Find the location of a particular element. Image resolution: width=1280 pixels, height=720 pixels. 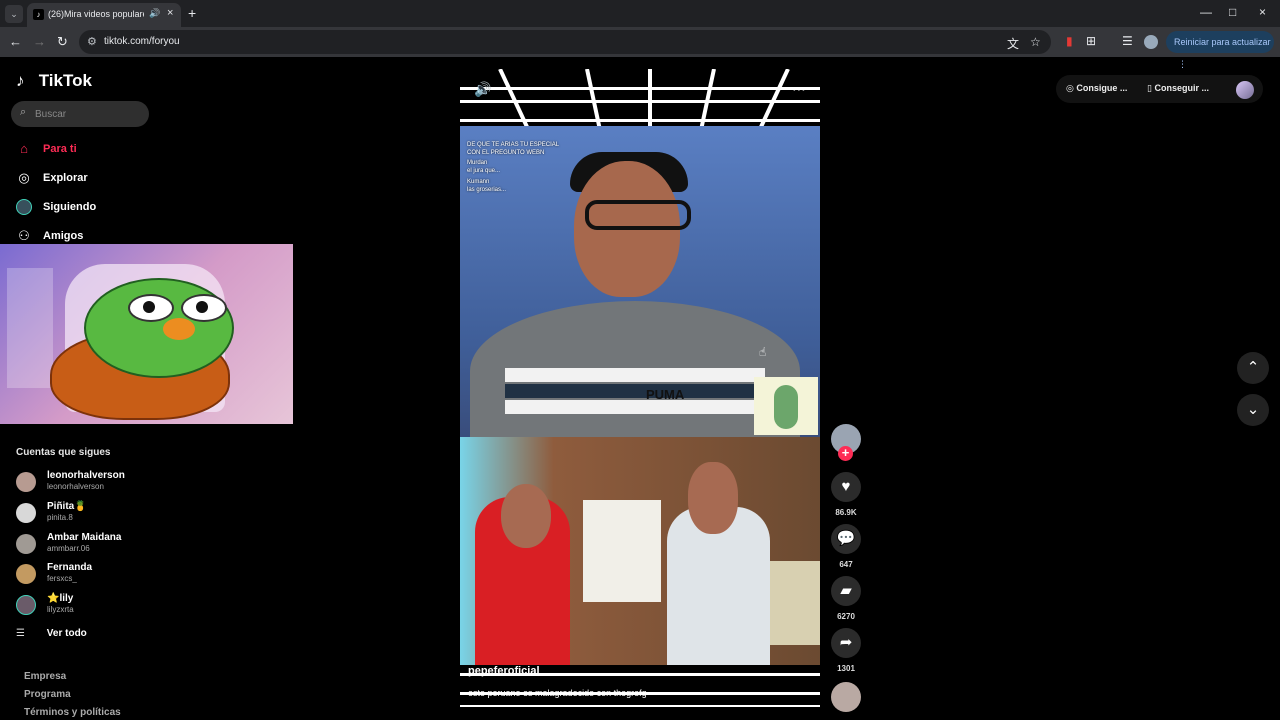

friends-icon: ⚇ is located at coordinates (24, 235).